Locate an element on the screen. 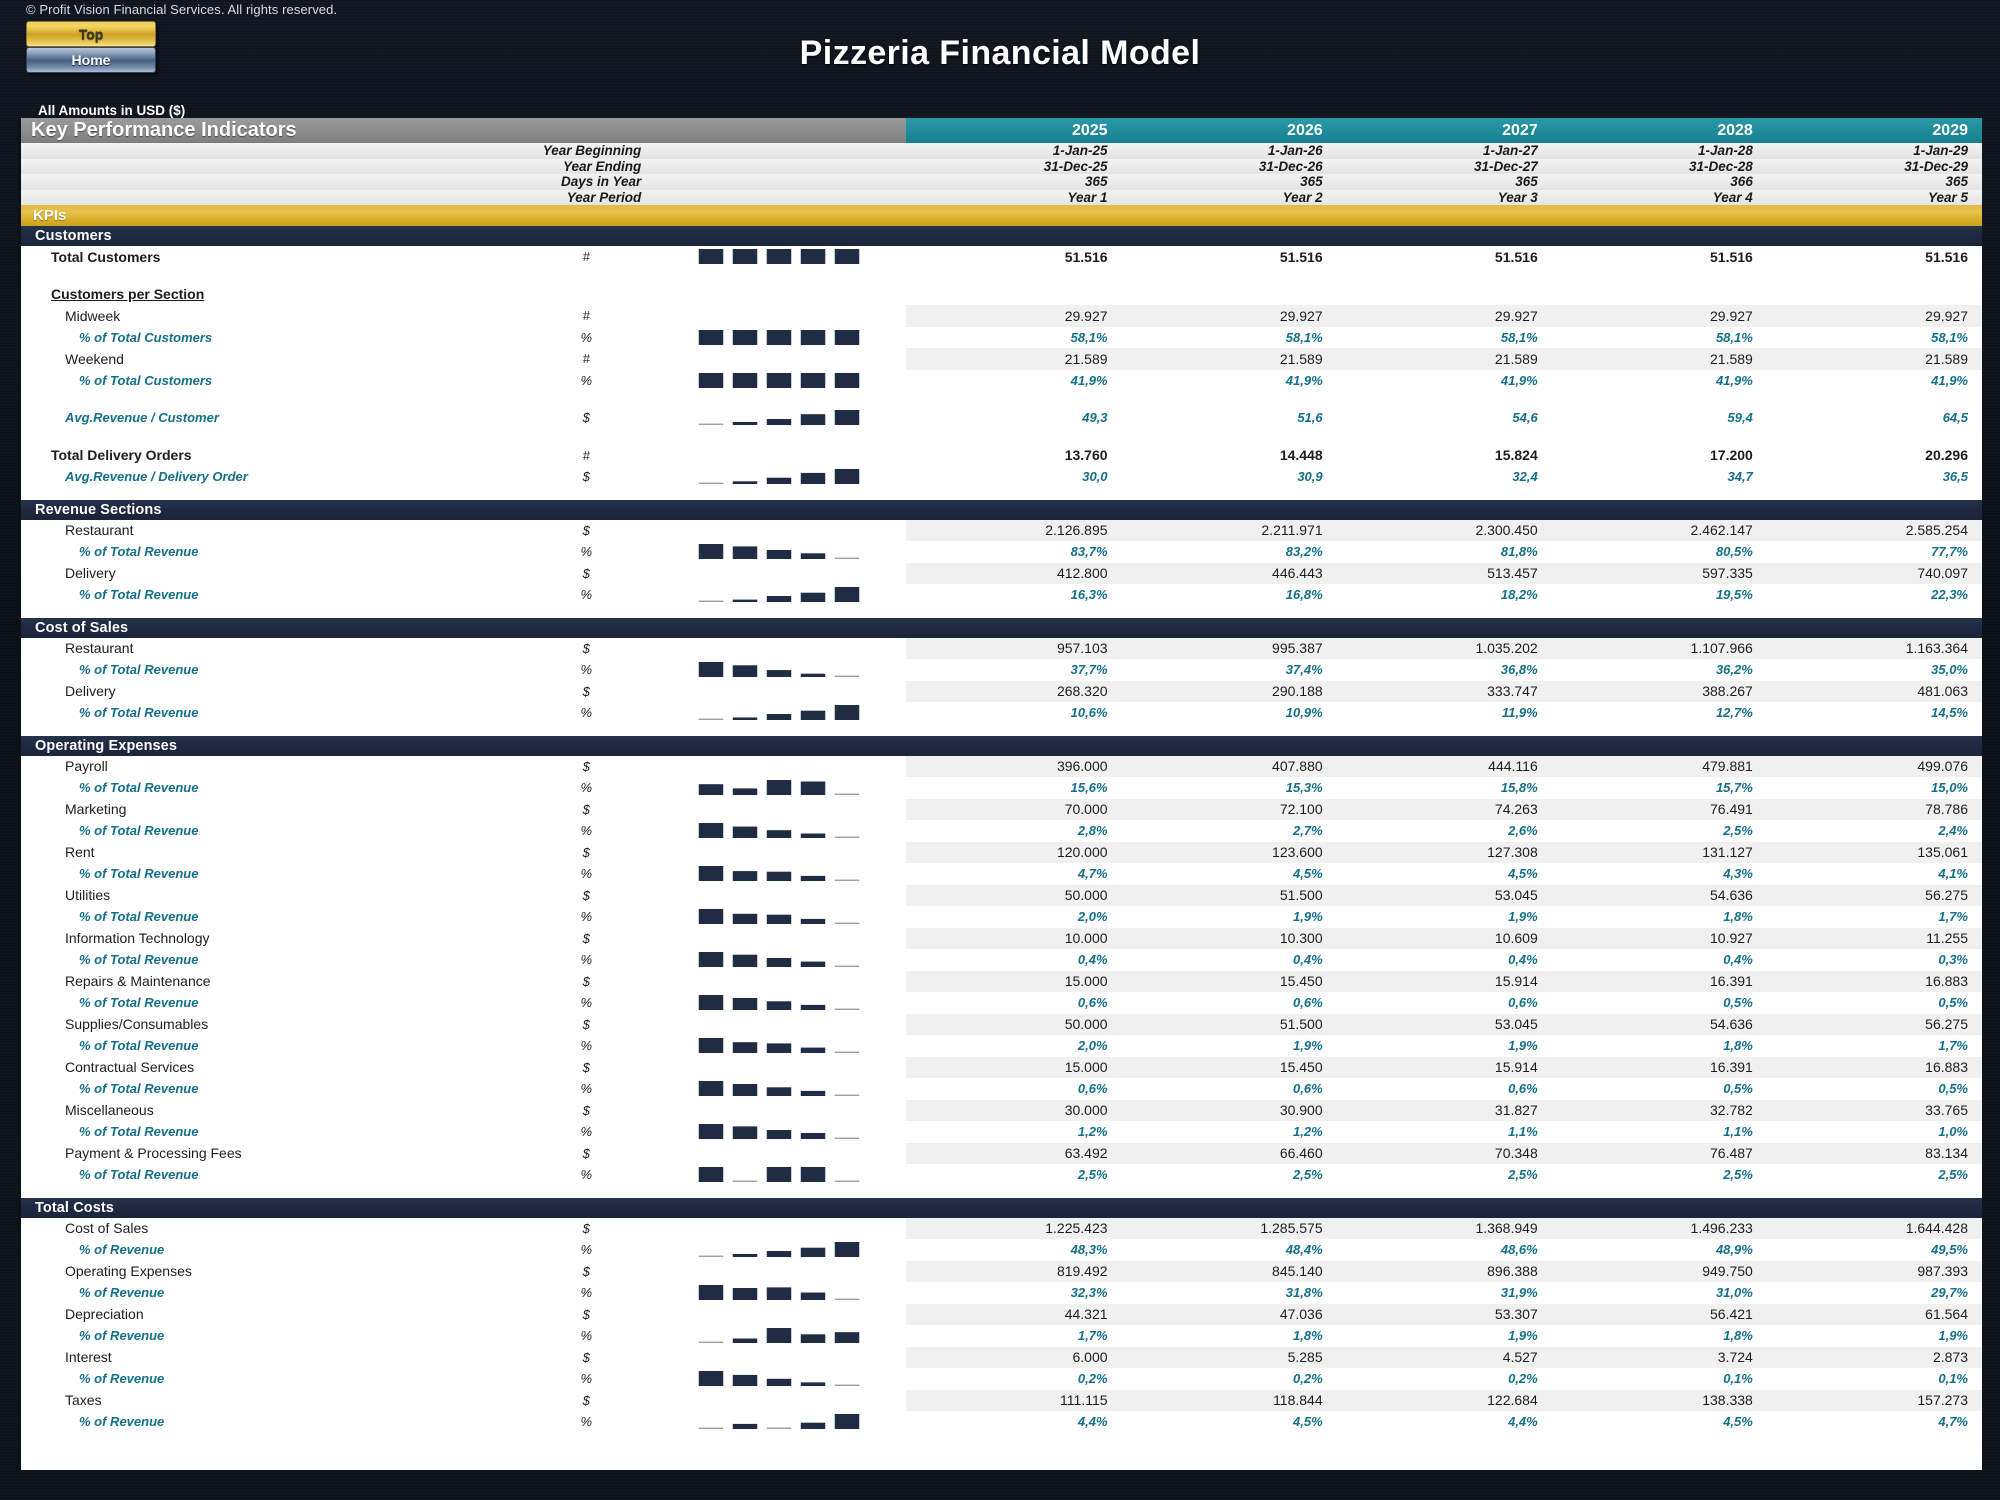 Image resolution: width=2000 pixels, height=1500 pixels. row-value: 135.061 is located at coordinates (1874, 852).